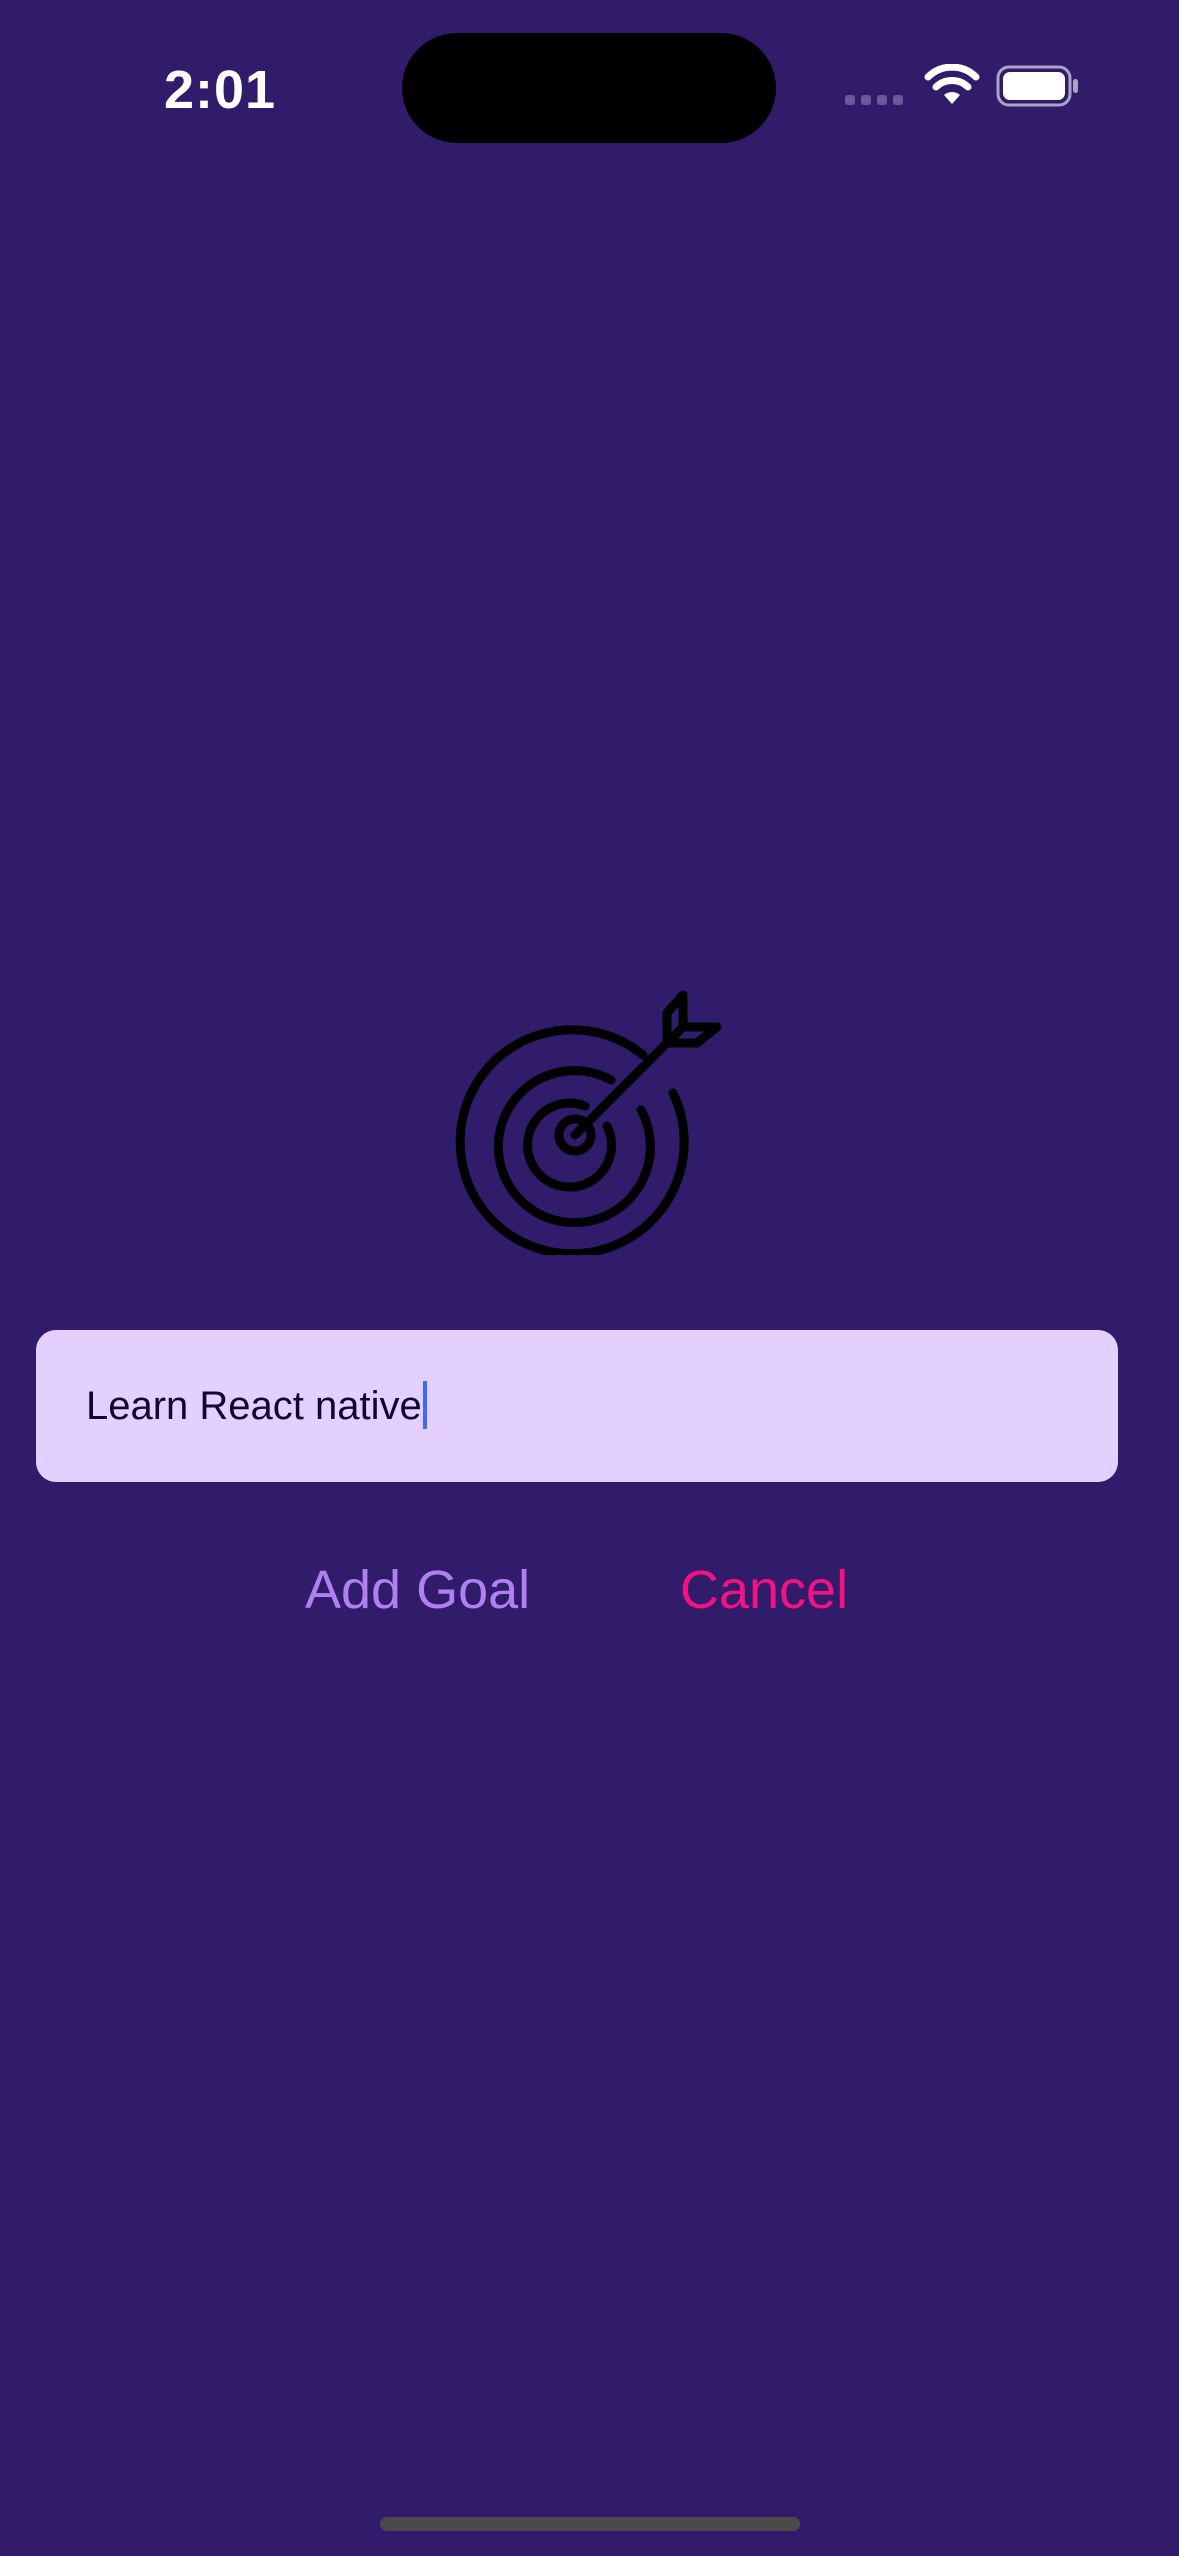 The width and height of the screenshot is (1179, 2556). Describe the element at coordinates (1037, 86) in the screenshot. I see `battery-icon` at that location.